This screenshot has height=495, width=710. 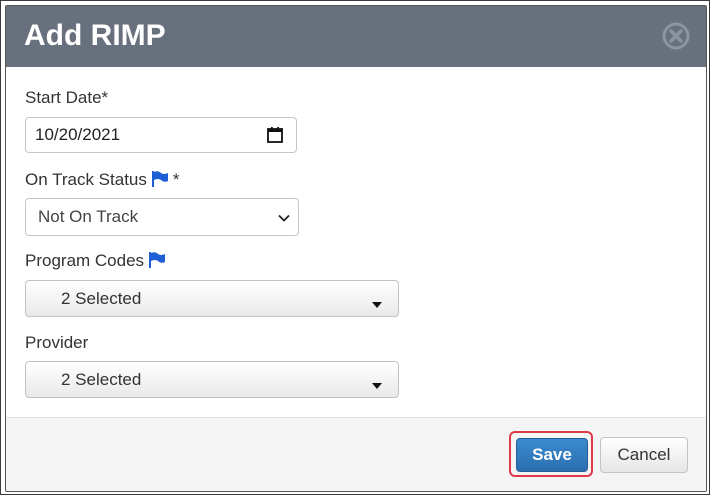 I want to click on cancel-button: Cancel, so click(x=644, y=455).